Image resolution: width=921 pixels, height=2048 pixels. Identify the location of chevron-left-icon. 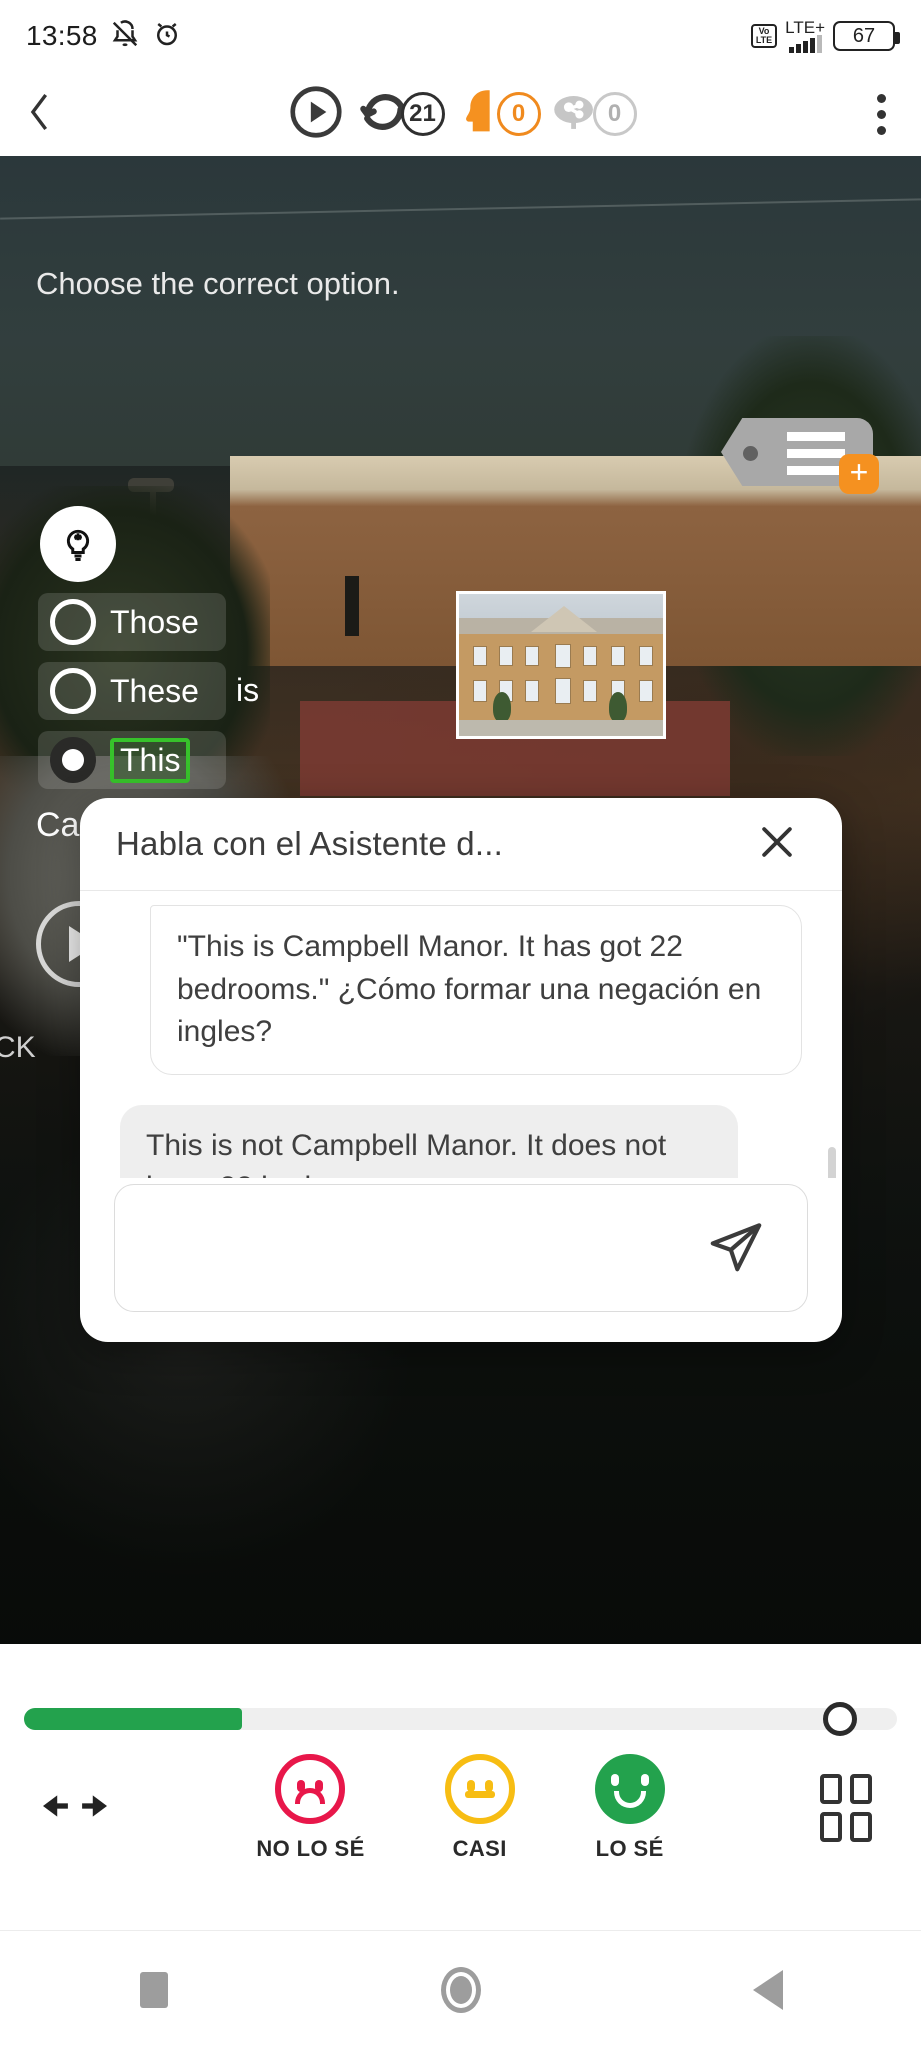
(40, 114).